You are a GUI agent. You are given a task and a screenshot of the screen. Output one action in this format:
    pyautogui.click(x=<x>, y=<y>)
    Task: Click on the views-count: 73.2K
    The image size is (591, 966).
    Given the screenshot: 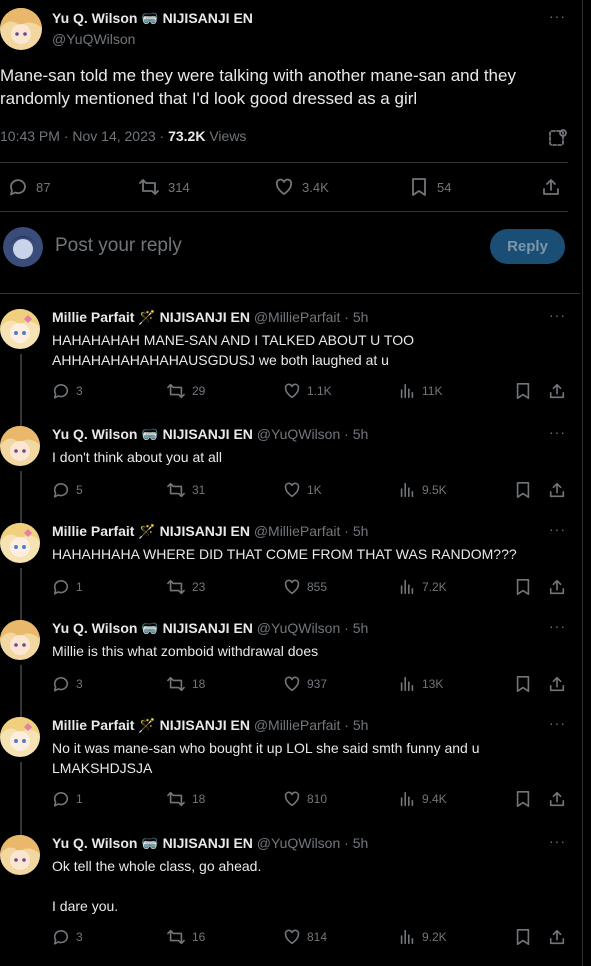 What is the action you would take?
    pyautogui.click(x=187, y=136)
    